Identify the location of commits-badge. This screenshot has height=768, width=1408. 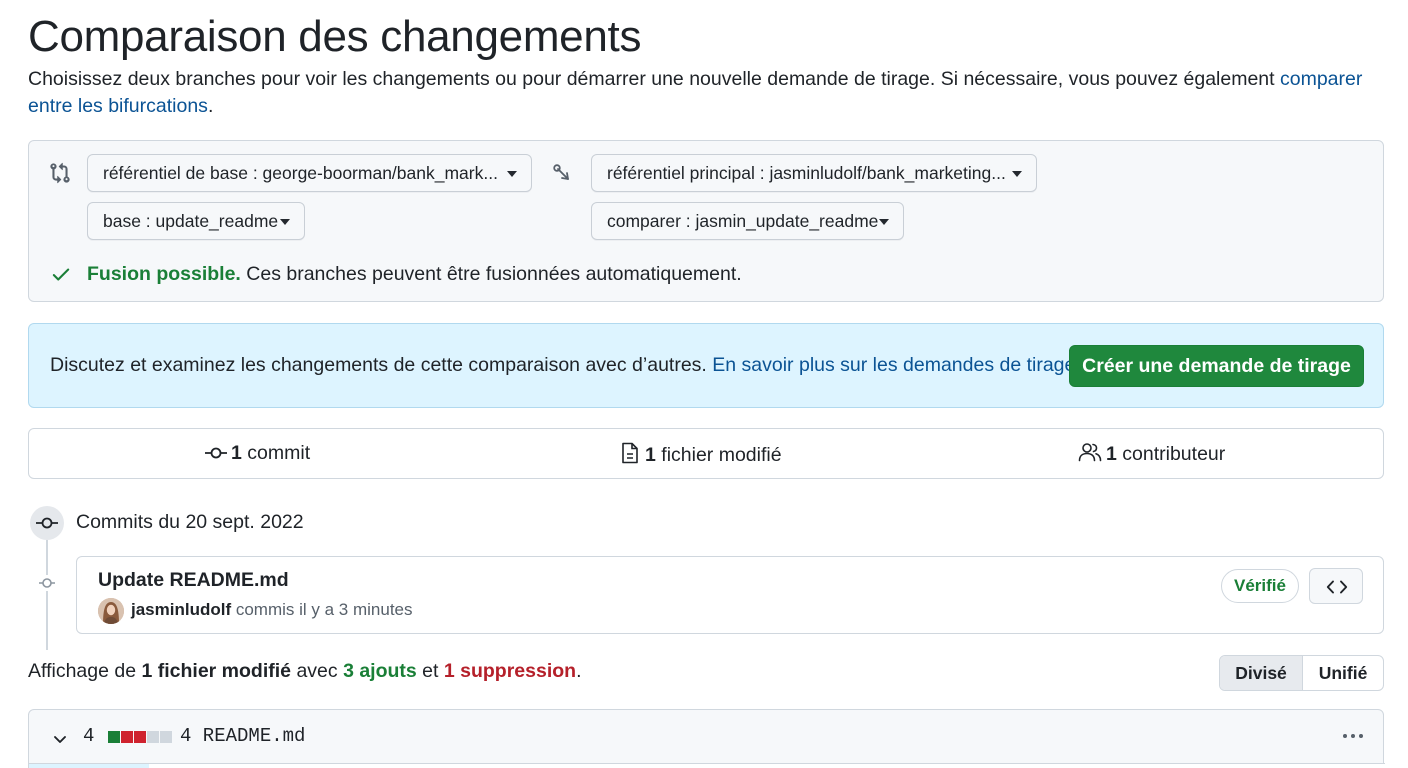
(47, 523).